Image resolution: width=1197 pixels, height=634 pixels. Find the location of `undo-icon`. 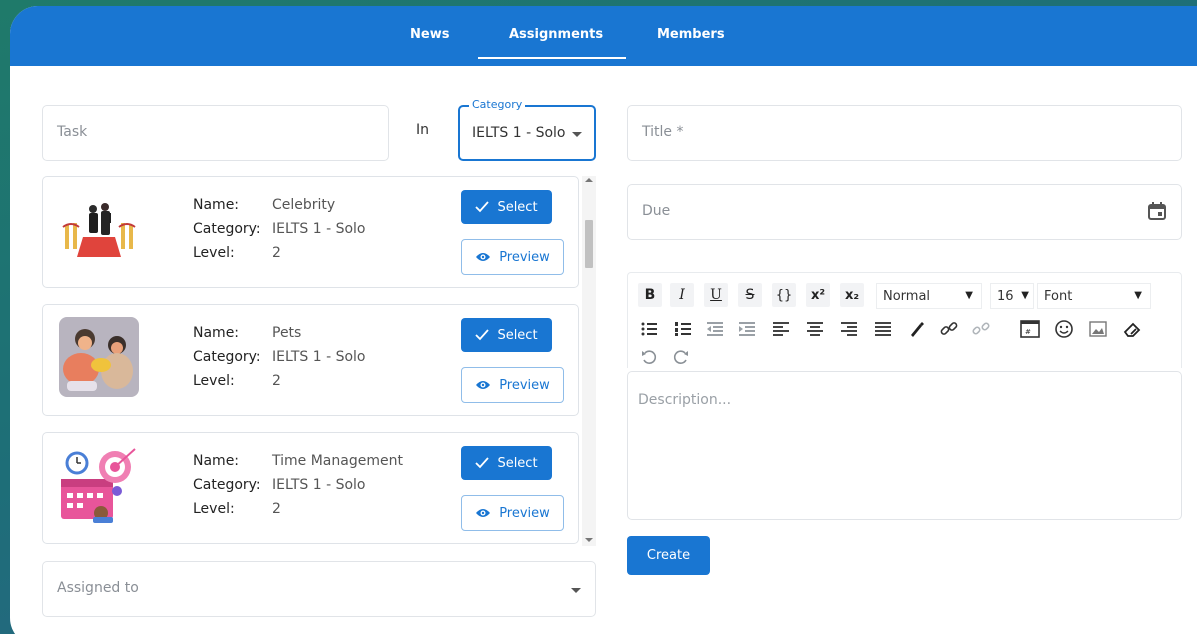

undo-icon is located at coordinates (649, 356).